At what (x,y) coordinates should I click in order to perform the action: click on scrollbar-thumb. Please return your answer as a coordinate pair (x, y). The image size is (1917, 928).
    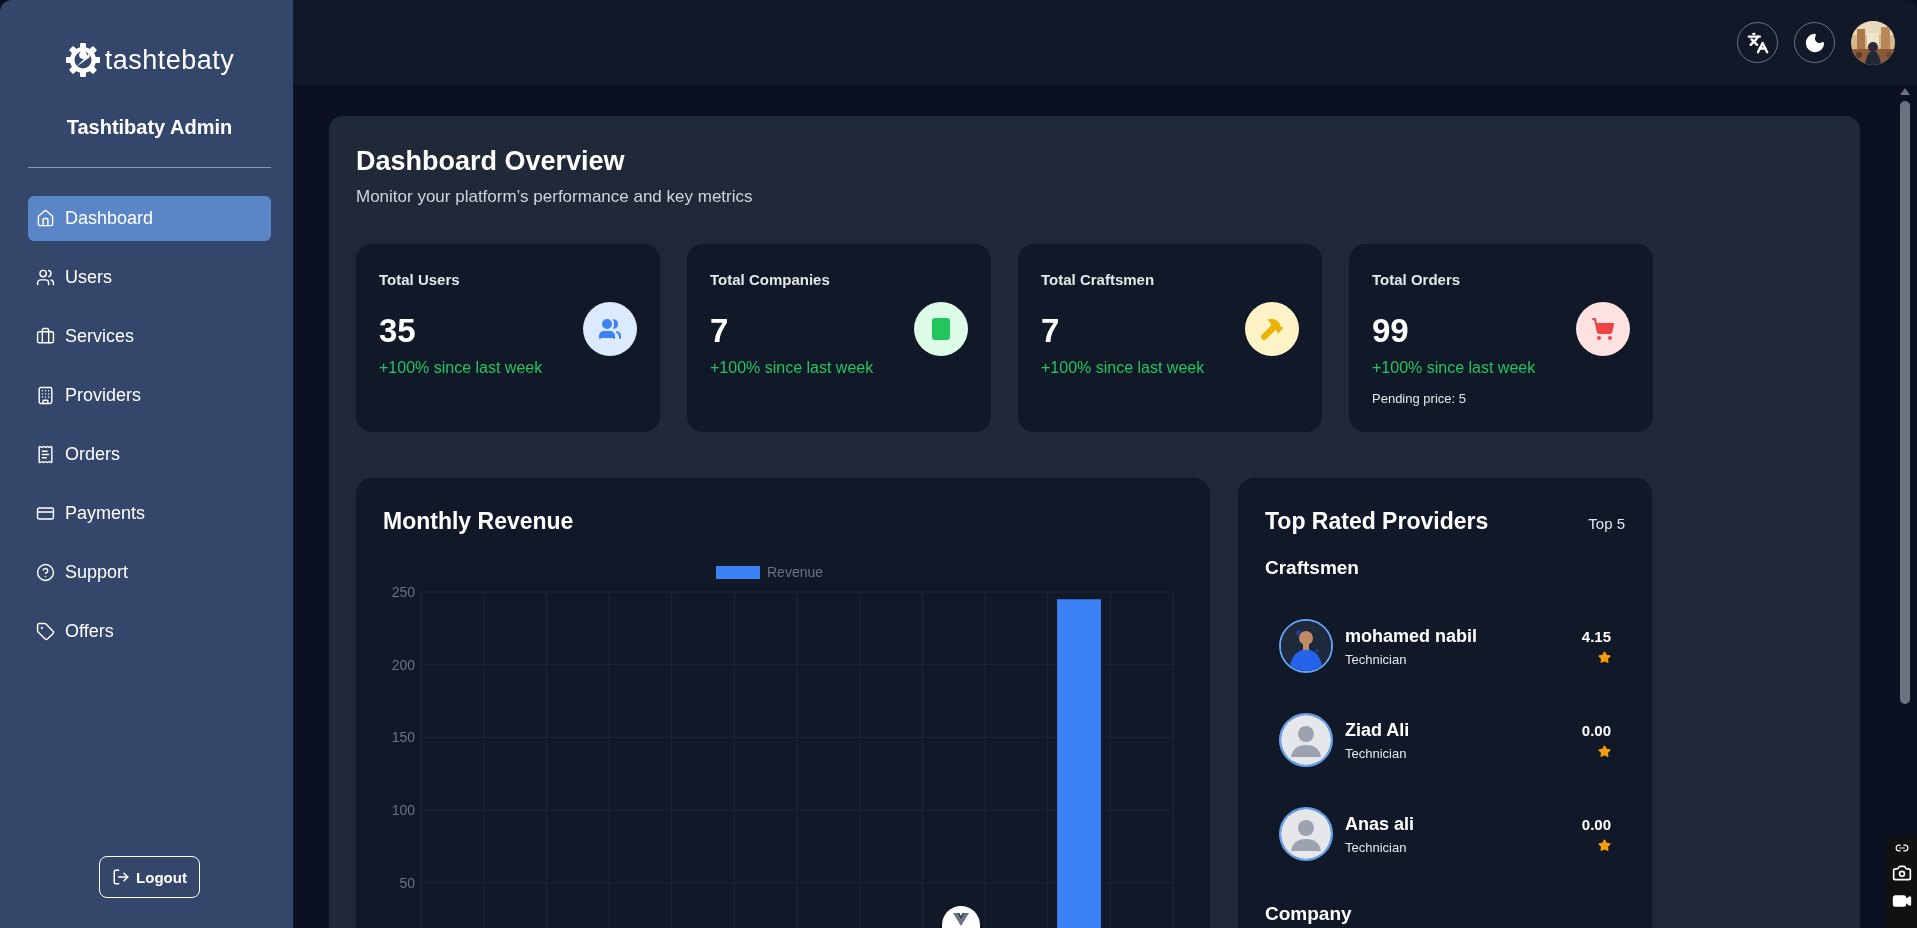
    Looking at the image, I should click on (1905, 402).